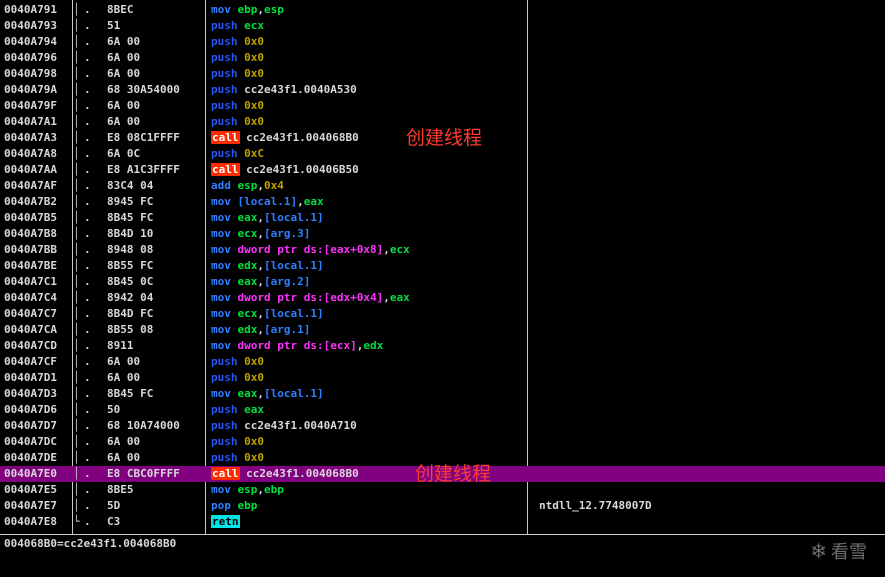  Describe the element at coordinates (818, 551) in the screenshot. I see `snowflake-icon: ❄` at that location.